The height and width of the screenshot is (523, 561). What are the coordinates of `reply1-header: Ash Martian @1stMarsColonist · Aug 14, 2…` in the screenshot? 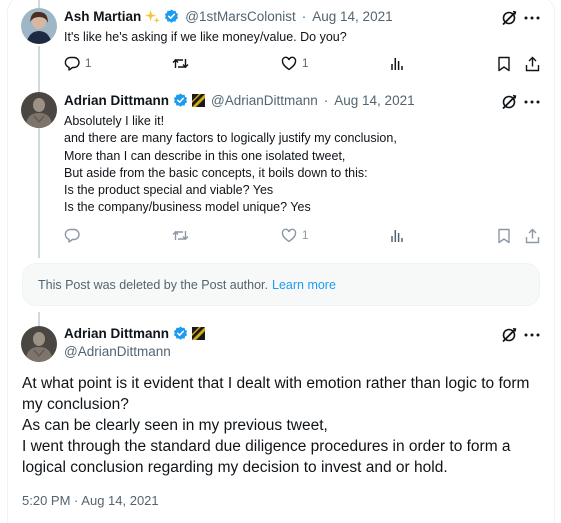 It's located at (228, 16).